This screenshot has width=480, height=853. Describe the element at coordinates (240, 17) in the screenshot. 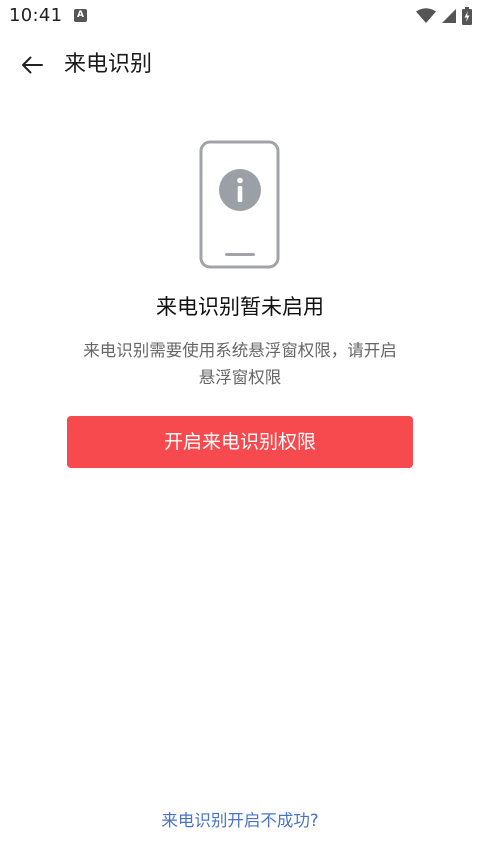

I see `status-bar: 10:41 A` at that location.